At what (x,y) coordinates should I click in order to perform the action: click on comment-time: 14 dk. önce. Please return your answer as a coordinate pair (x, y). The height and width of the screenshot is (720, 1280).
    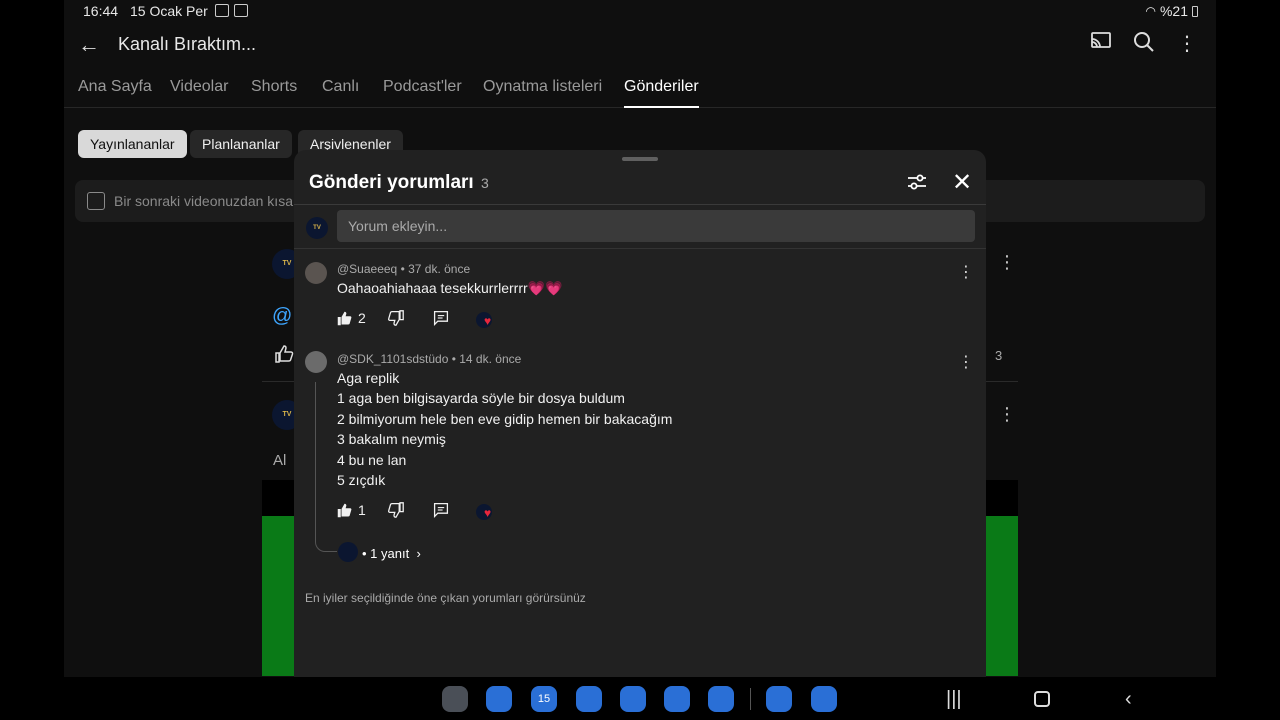
    Looking at the image, I should click on (490, 359).